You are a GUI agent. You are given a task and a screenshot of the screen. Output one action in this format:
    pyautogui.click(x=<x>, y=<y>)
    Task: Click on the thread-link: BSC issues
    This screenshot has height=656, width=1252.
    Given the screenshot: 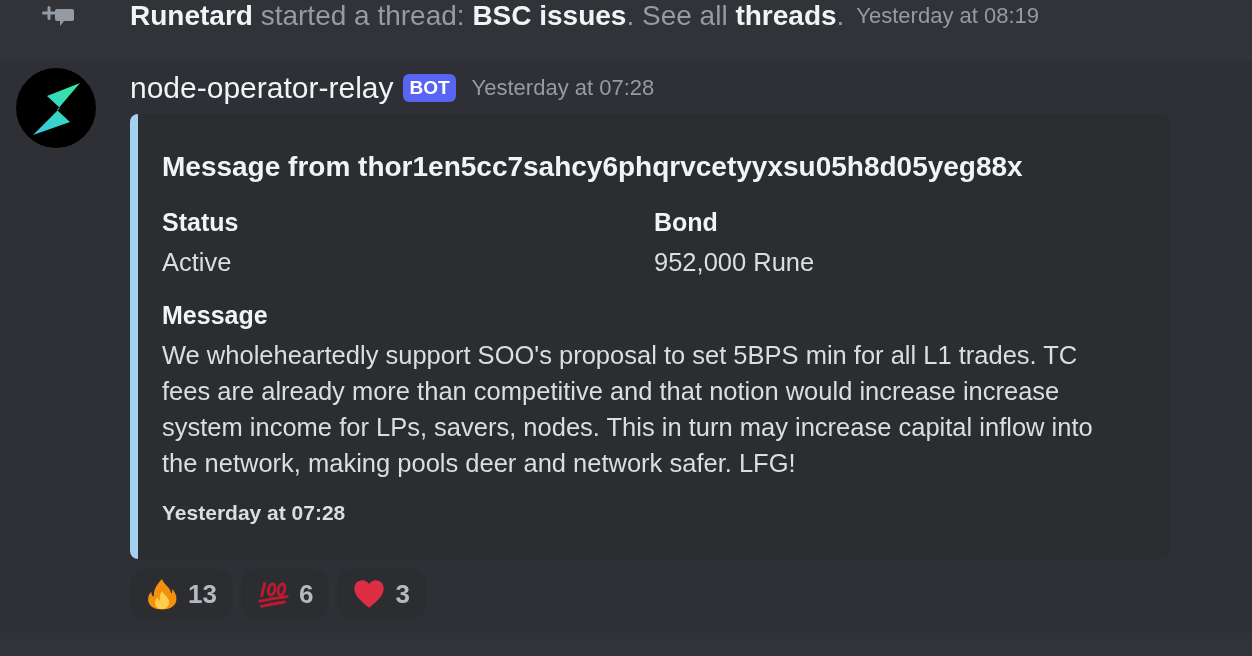 What is the action you would take?
    pyautogui.click(x=549, y=15)
    